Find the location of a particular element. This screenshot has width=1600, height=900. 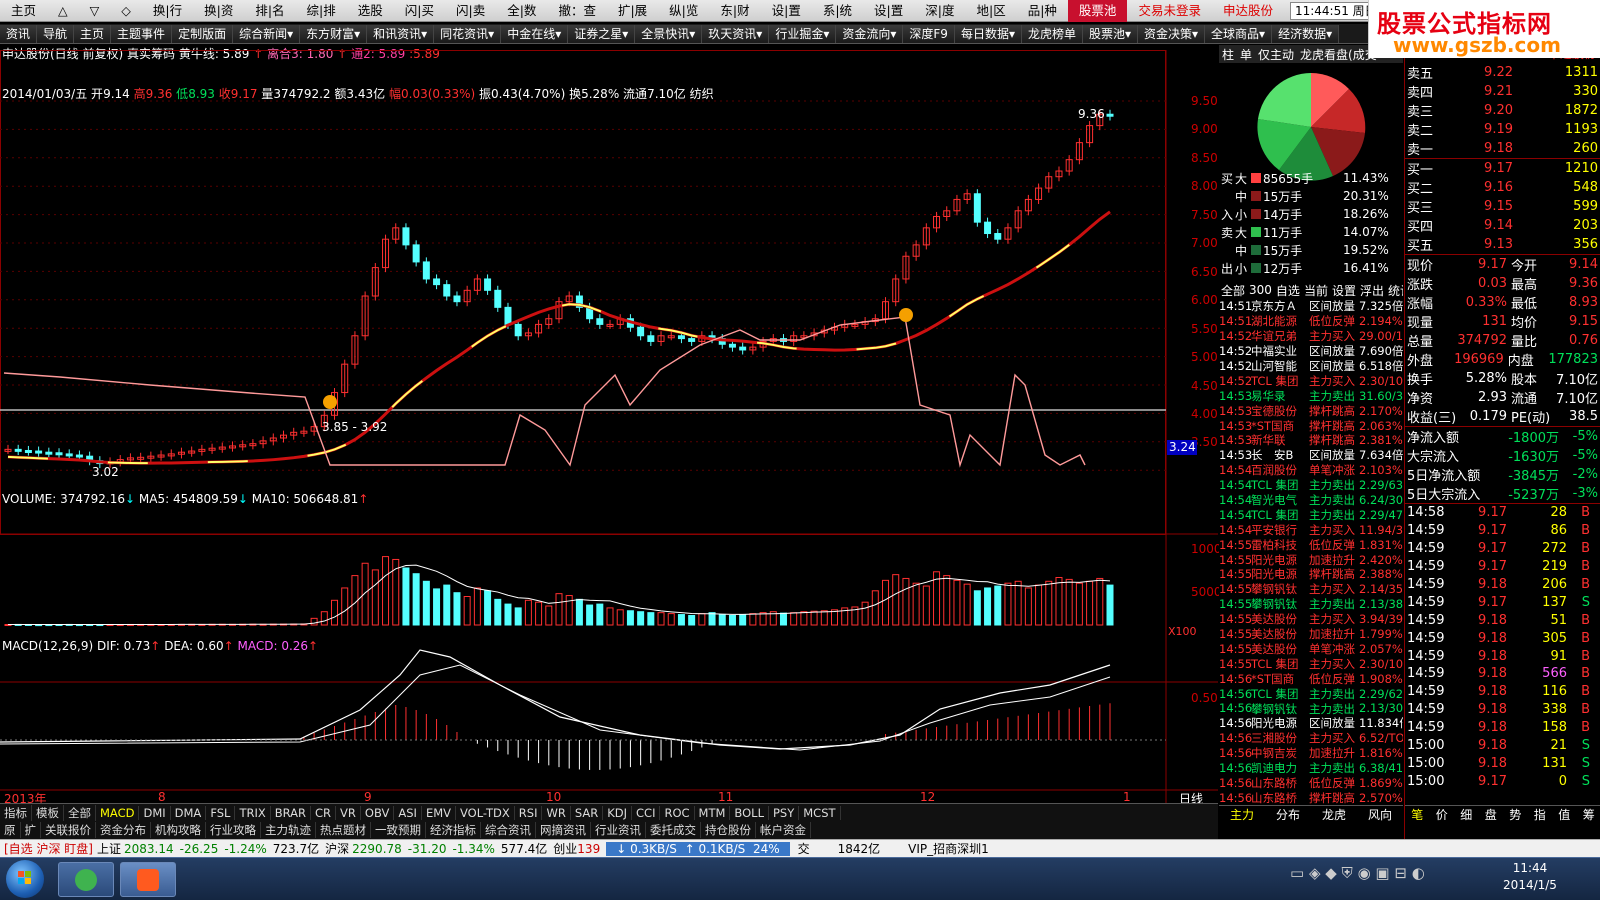

radar-row: 14:53 *ST国商 撑杆跳高 2.063% is located at coordinates (1311, 425).